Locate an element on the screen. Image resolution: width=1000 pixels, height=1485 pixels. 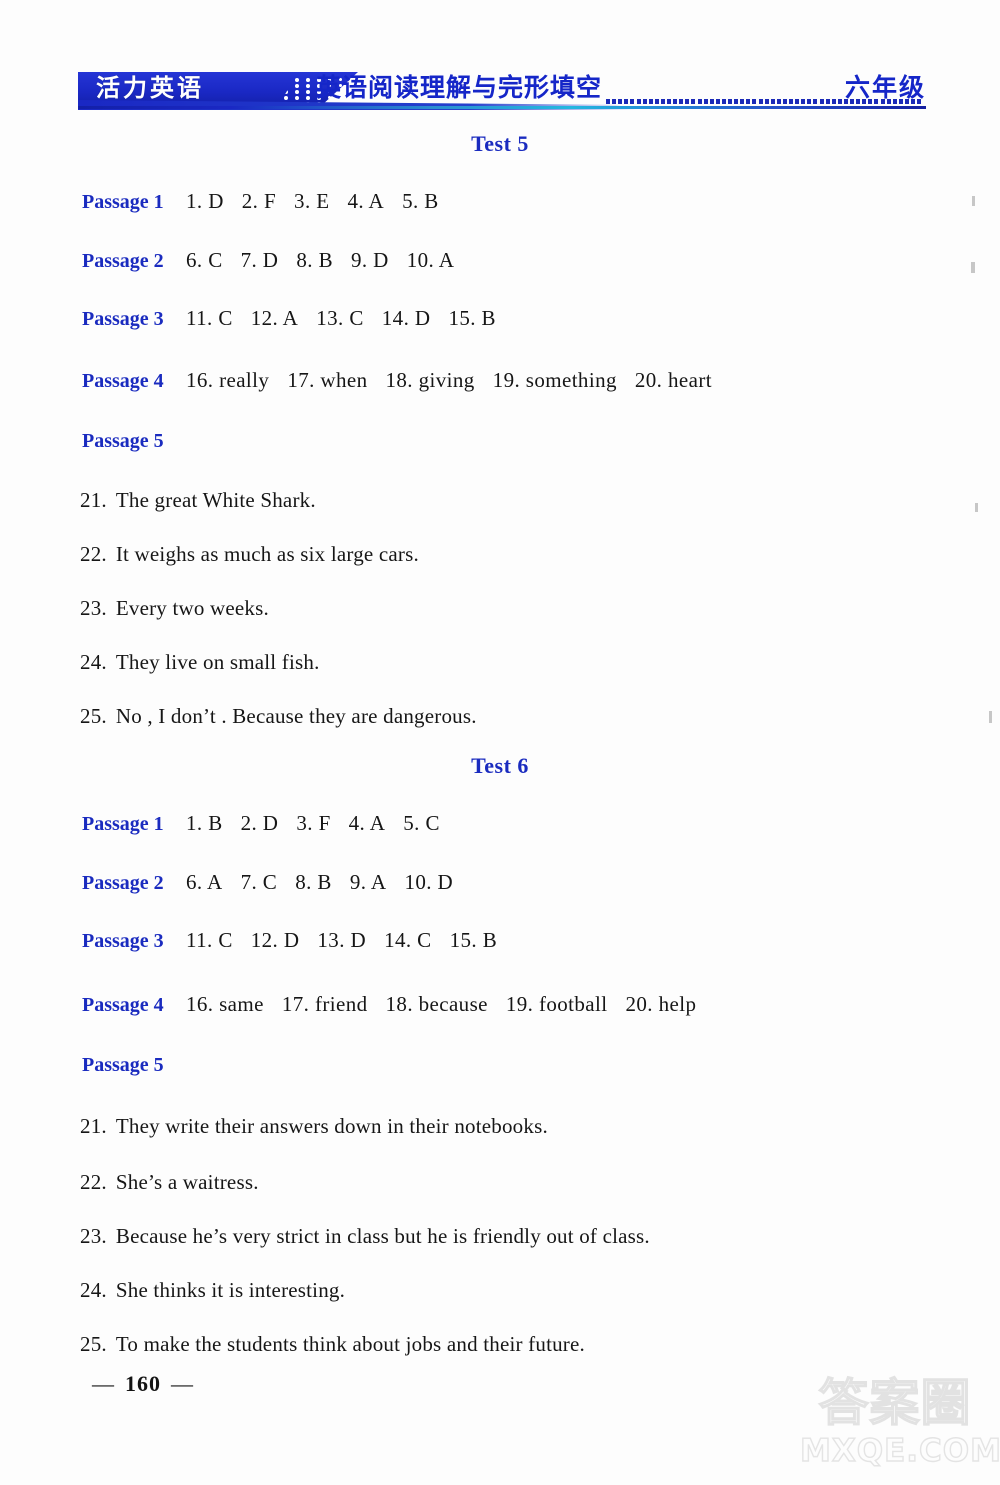
answer-item: 16. same is located at coordinates (225, 1004).